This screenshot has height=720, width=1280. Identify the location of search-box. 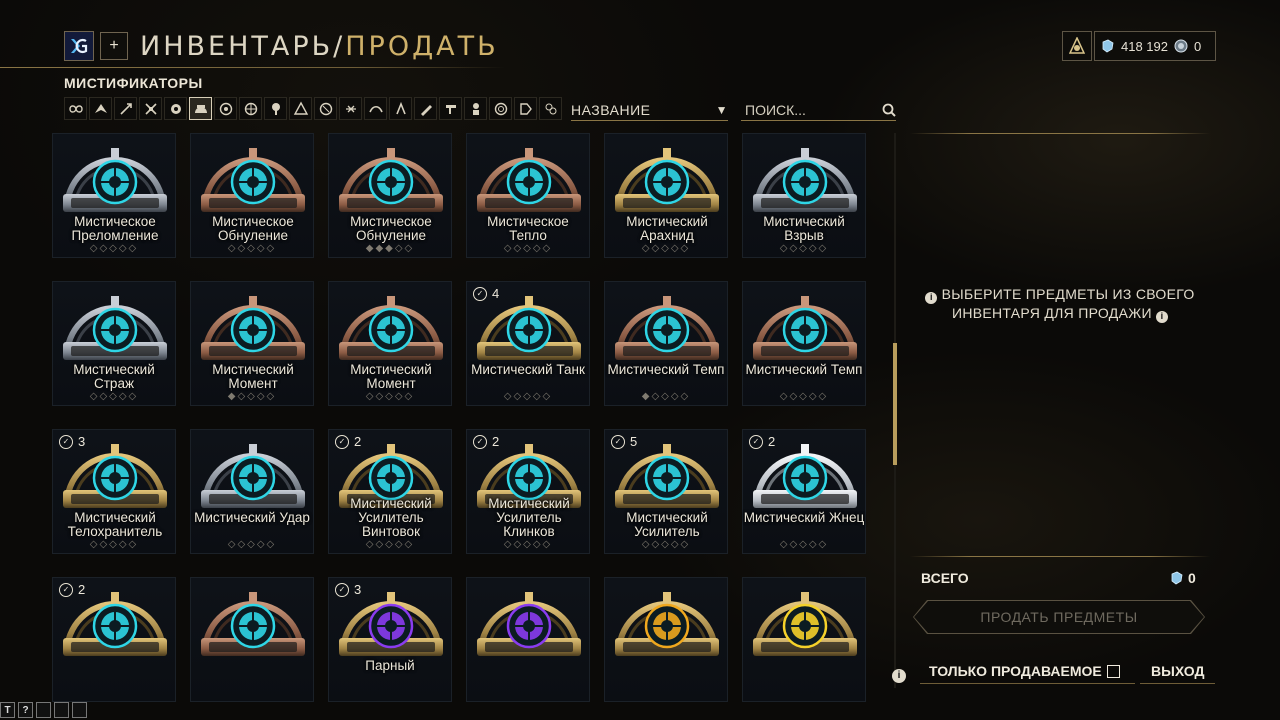
(818, 110).